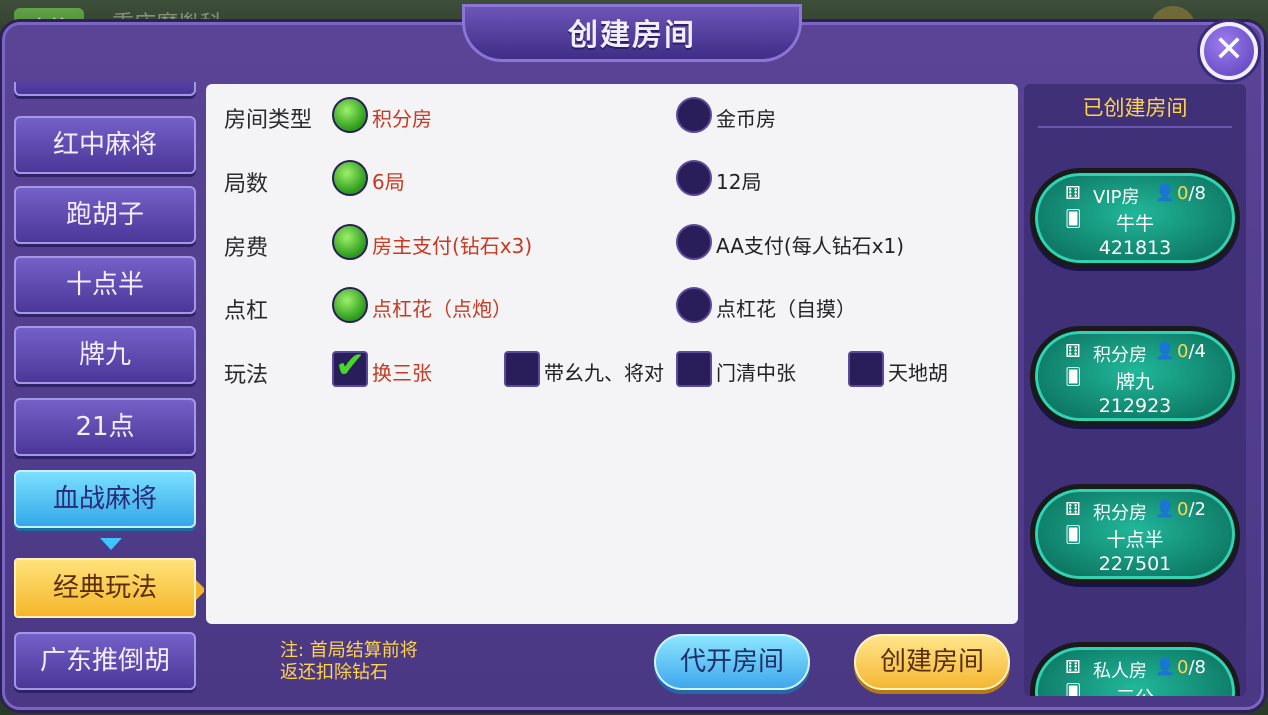 The height and width of the screenshot is (715, 1268). Describe the element at coordinates (522, 369) in the screenshot. I see `checkbox-dai-yao-jiu` at that location.